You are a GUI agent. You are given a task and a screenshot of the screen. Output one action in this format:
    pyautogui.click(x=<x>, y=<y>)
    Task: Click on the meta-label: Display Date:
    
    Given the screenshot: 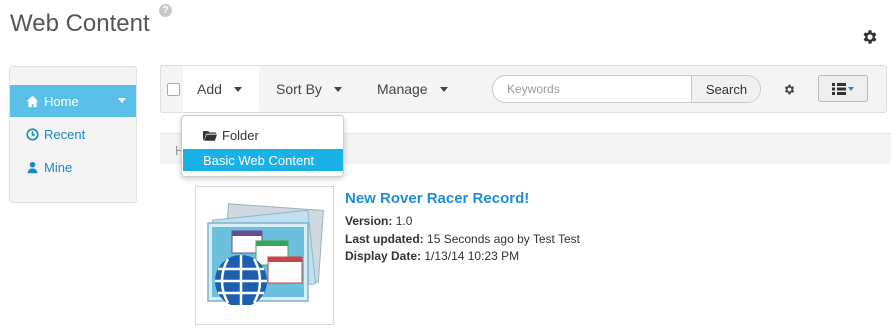 What is the action you would take?
    pyautogui.click(x=383, y=256)
    